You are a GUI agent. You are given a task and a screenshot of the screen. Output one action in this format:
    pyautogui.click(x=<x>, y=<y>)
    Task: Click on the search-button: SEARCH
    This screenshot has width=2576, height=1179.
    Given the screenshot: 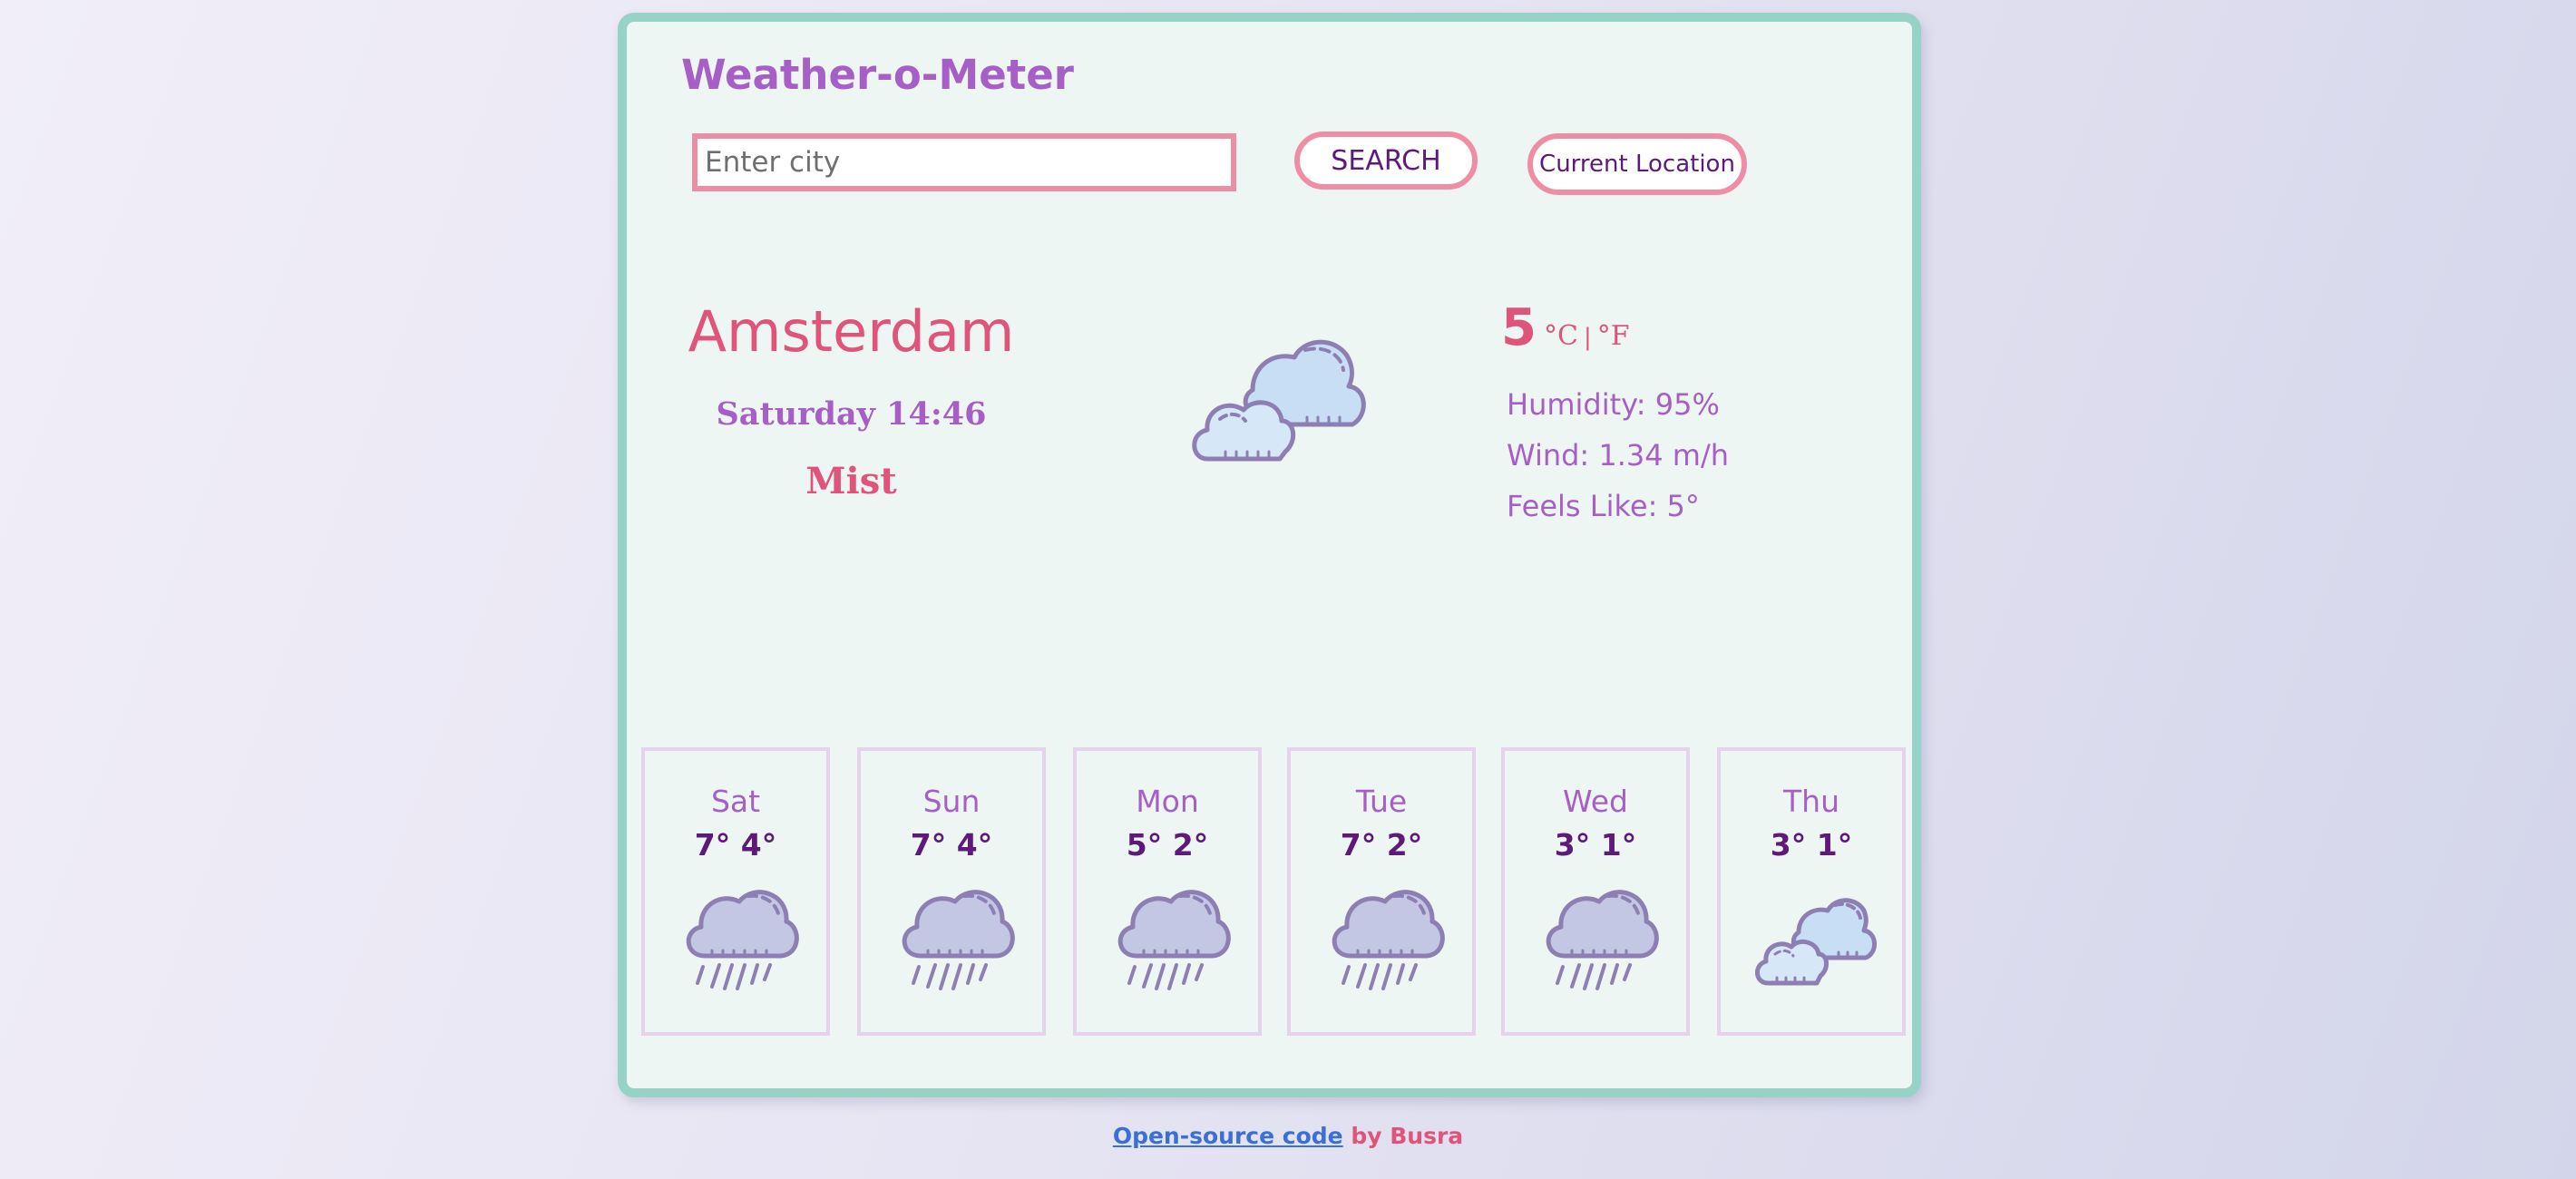 What is the action you would take?
    pyautogui.click(x=1386, y=161)
    